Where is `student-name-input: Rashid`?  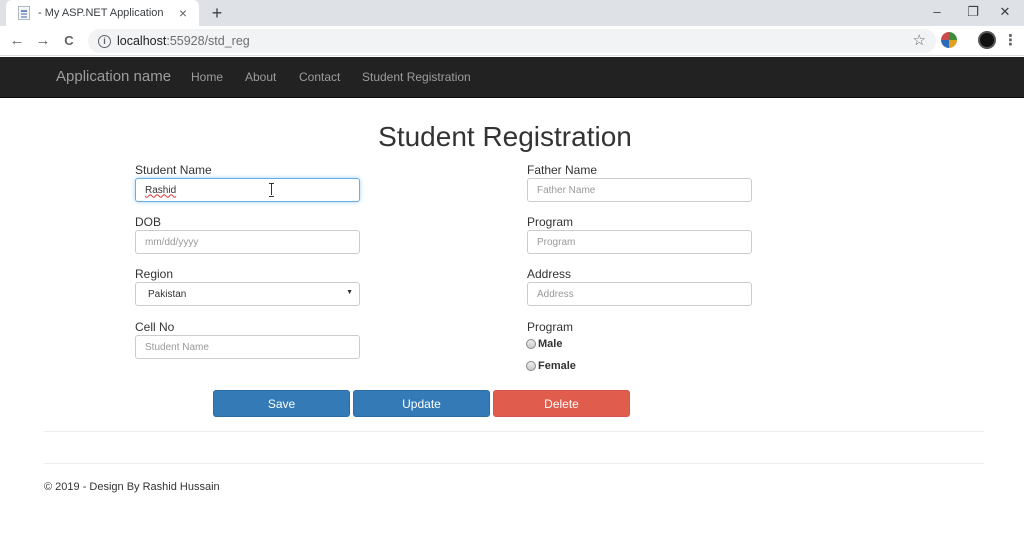 student-name-input: Rashid is located at coordinates (247, 190).